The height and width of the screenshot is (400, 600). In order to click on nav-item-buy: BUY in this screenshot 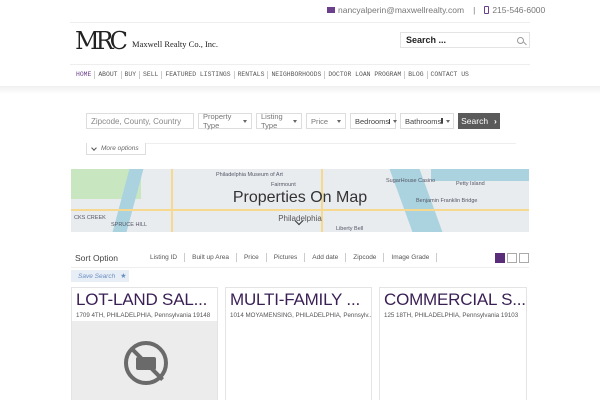, I will do `click(131, 74)`.